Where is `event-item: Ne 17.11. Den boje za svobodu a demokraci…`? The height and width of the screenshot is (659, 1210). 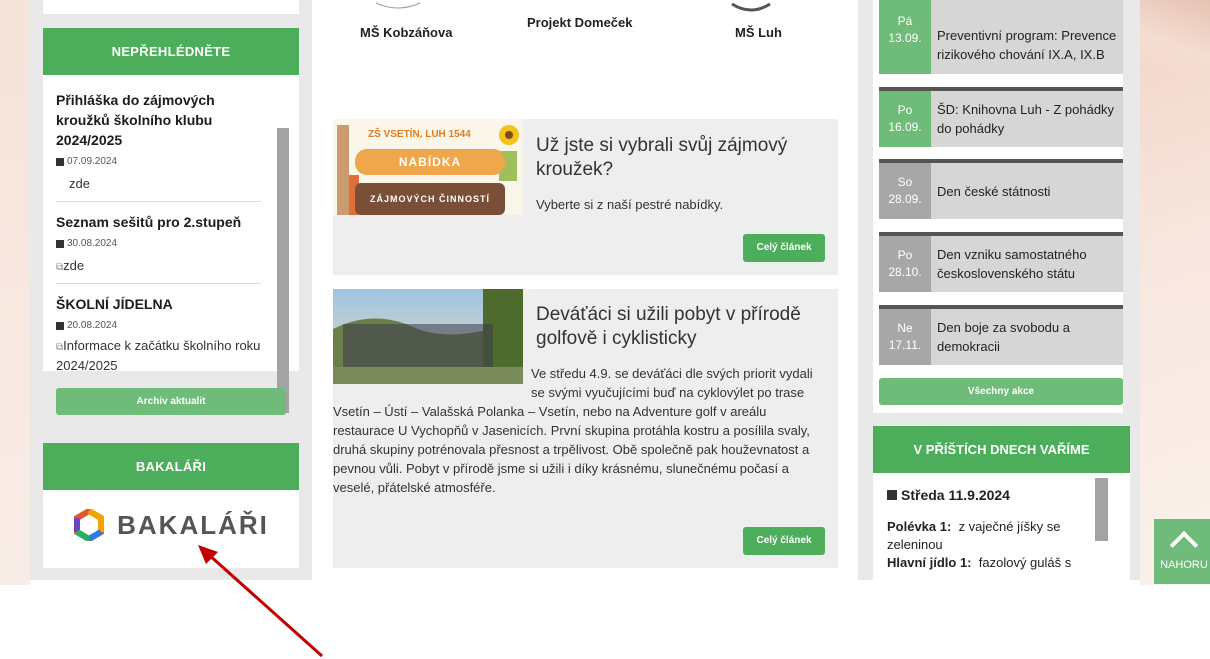 event-item: Ne 17.11. Den boje za svobodu a demokraci… is located at coordinates (1001, 335).